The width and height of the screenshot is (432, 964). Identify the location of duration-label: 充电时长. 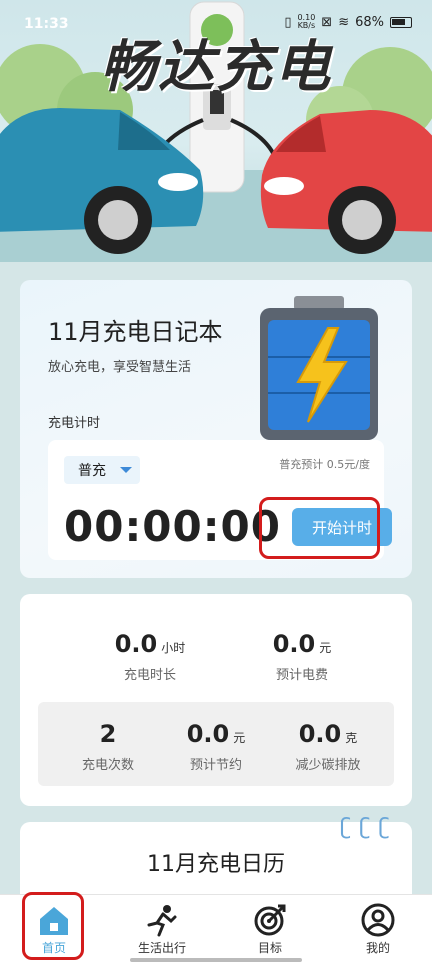
(149, 675).